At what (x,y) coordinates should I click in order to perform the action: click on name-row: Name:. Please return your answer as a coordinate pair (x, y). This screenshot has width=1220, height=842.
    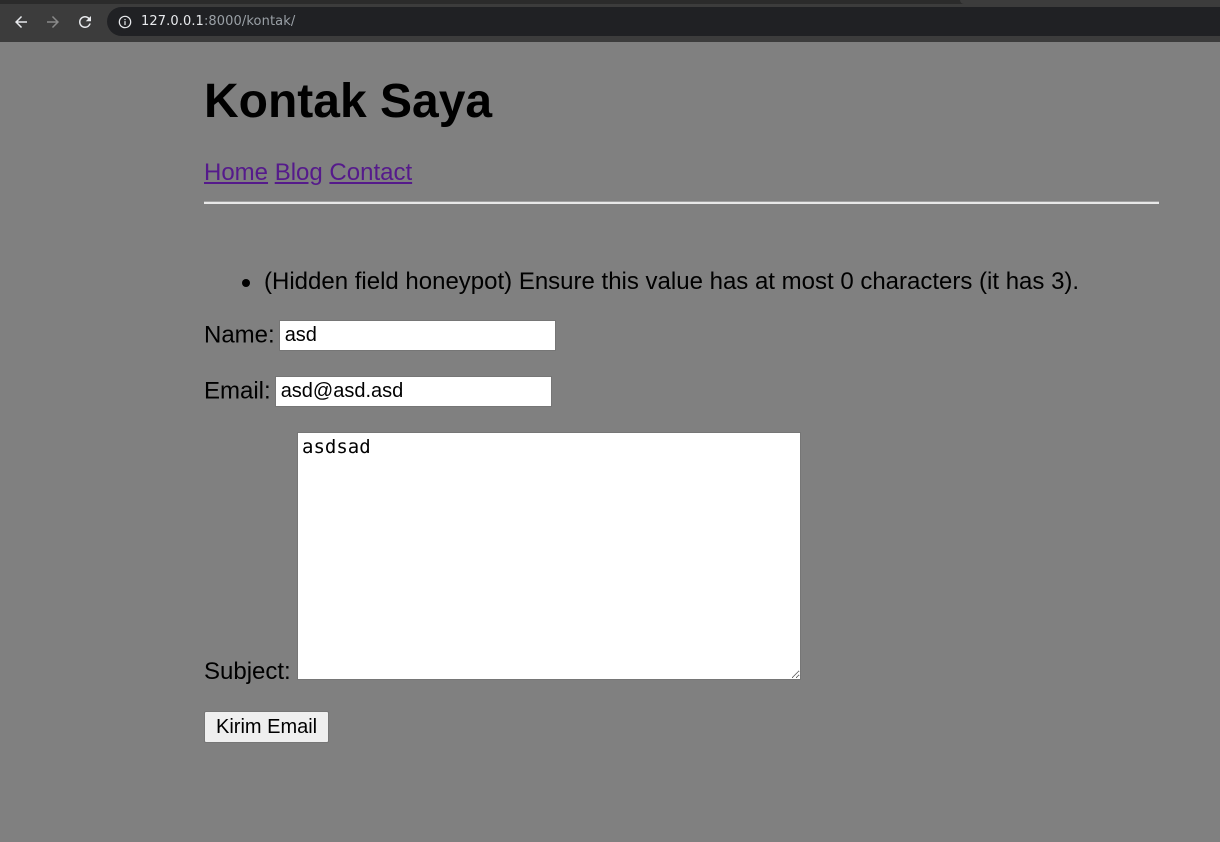
    Looking at the image, I should click on (380, 335).